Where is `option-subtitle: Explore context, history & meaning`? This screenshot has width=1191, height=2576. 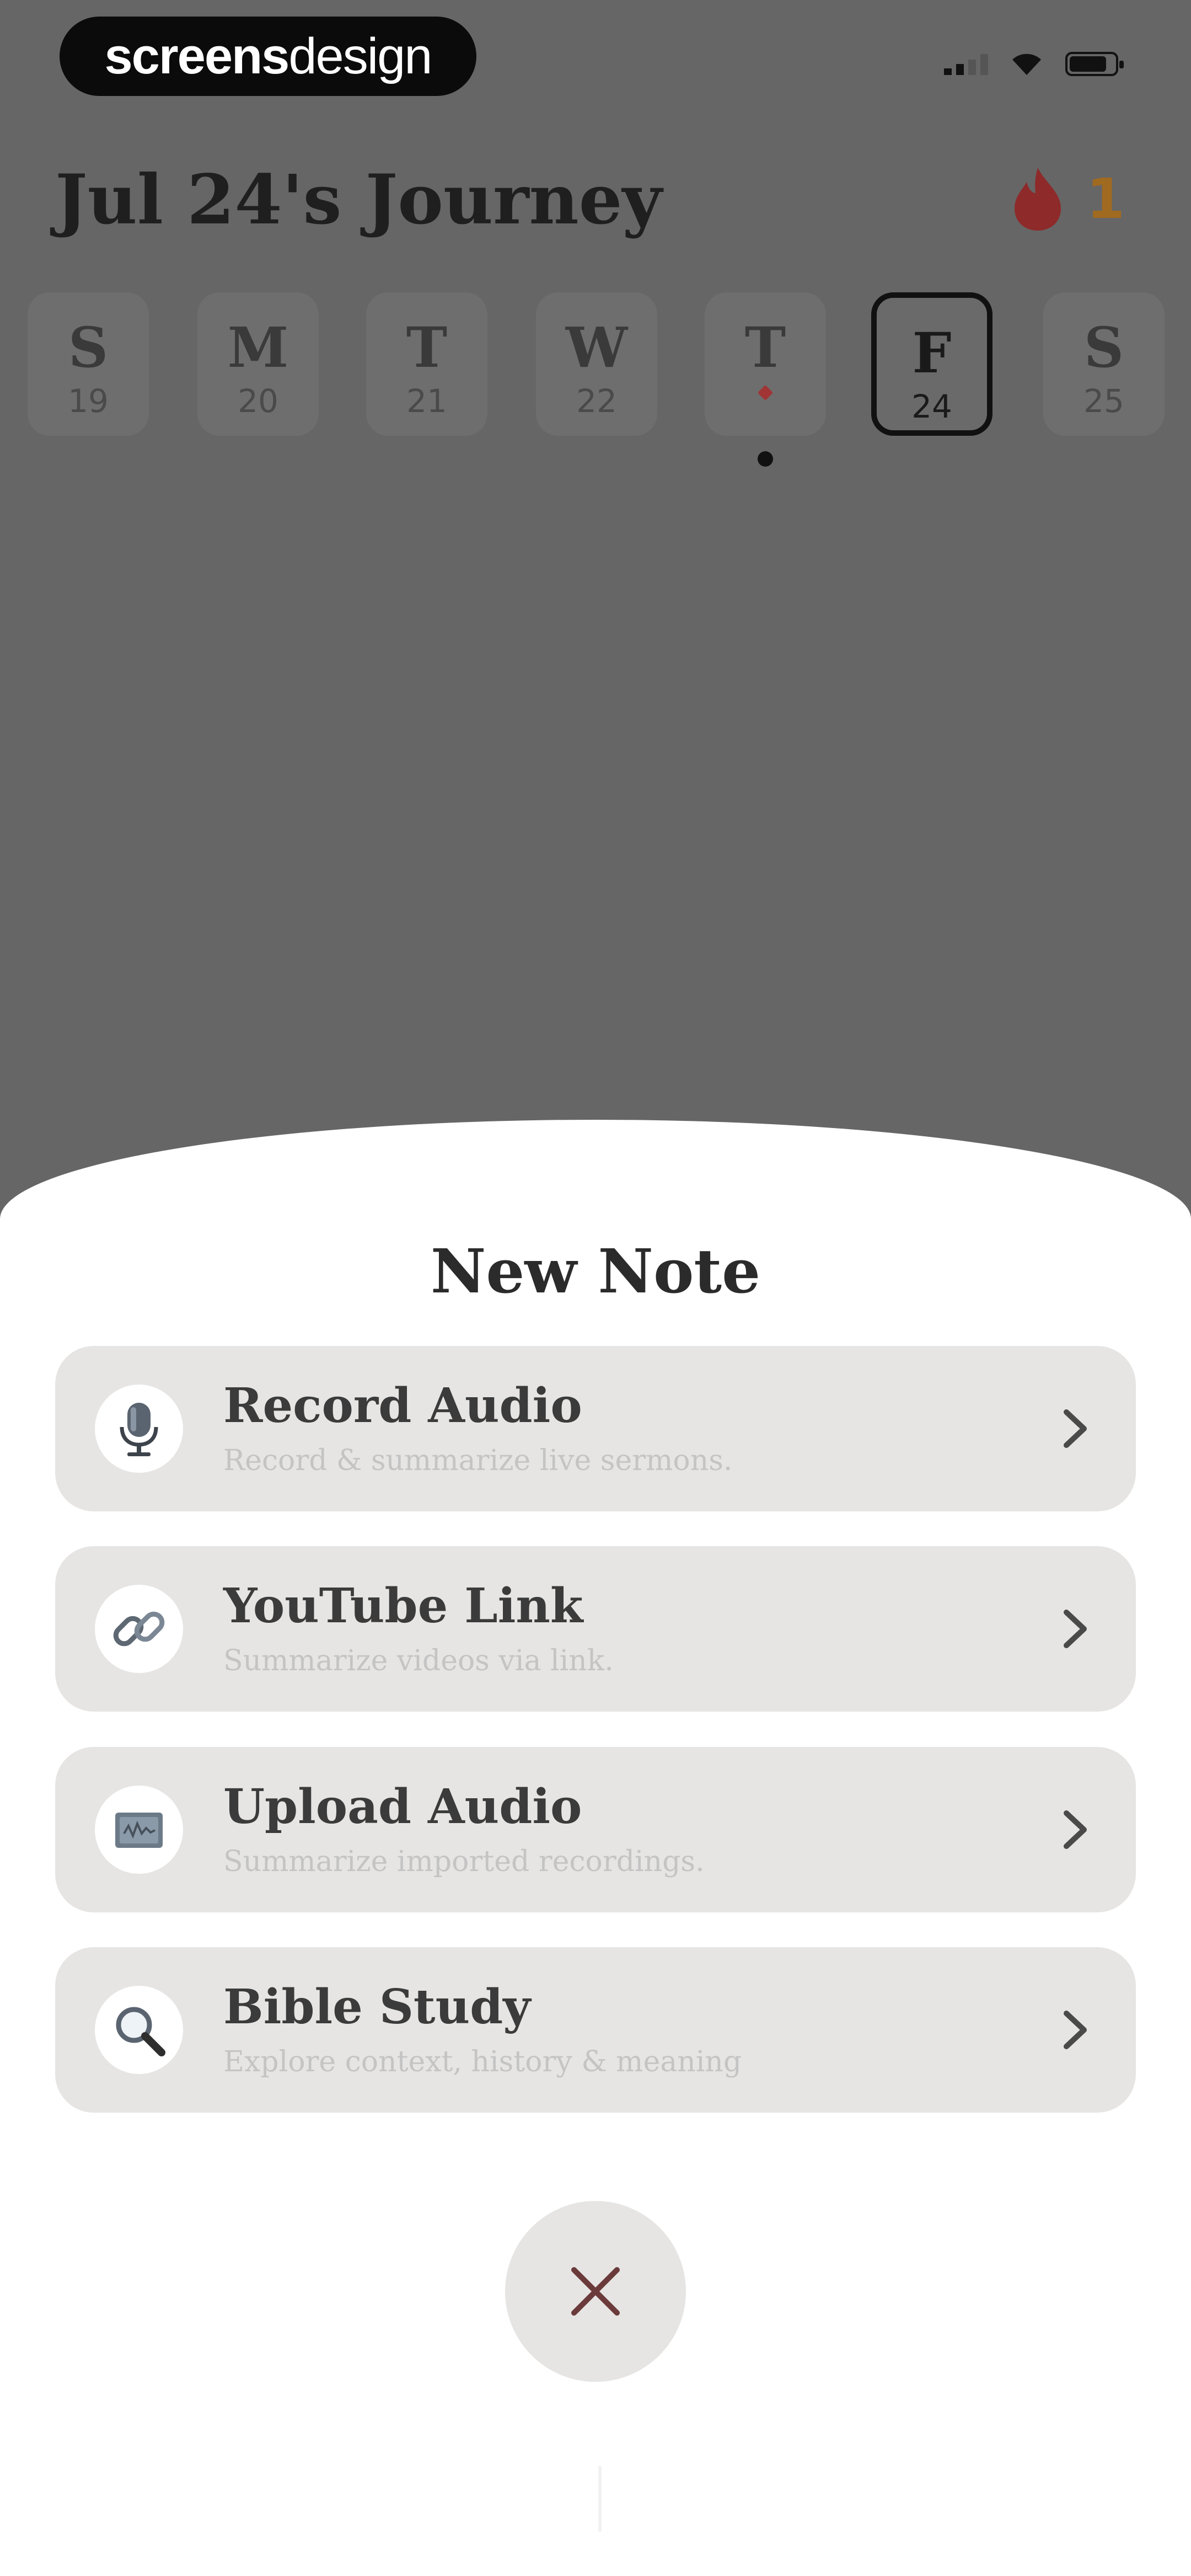
option-subtitle: Explore context, history & meaning is located at coordinates (482, 2061).